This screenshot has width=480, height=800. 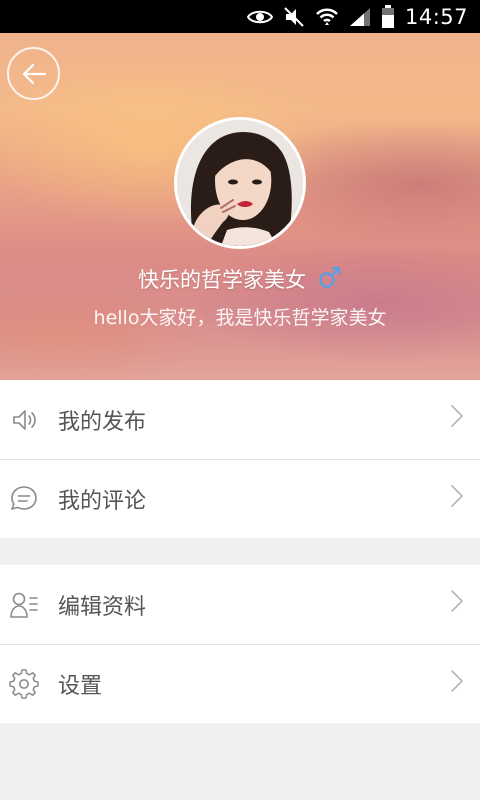 I want to click on user-bio: hello大家好，我是快乐哲学家美女, so click(x=240, y=318).